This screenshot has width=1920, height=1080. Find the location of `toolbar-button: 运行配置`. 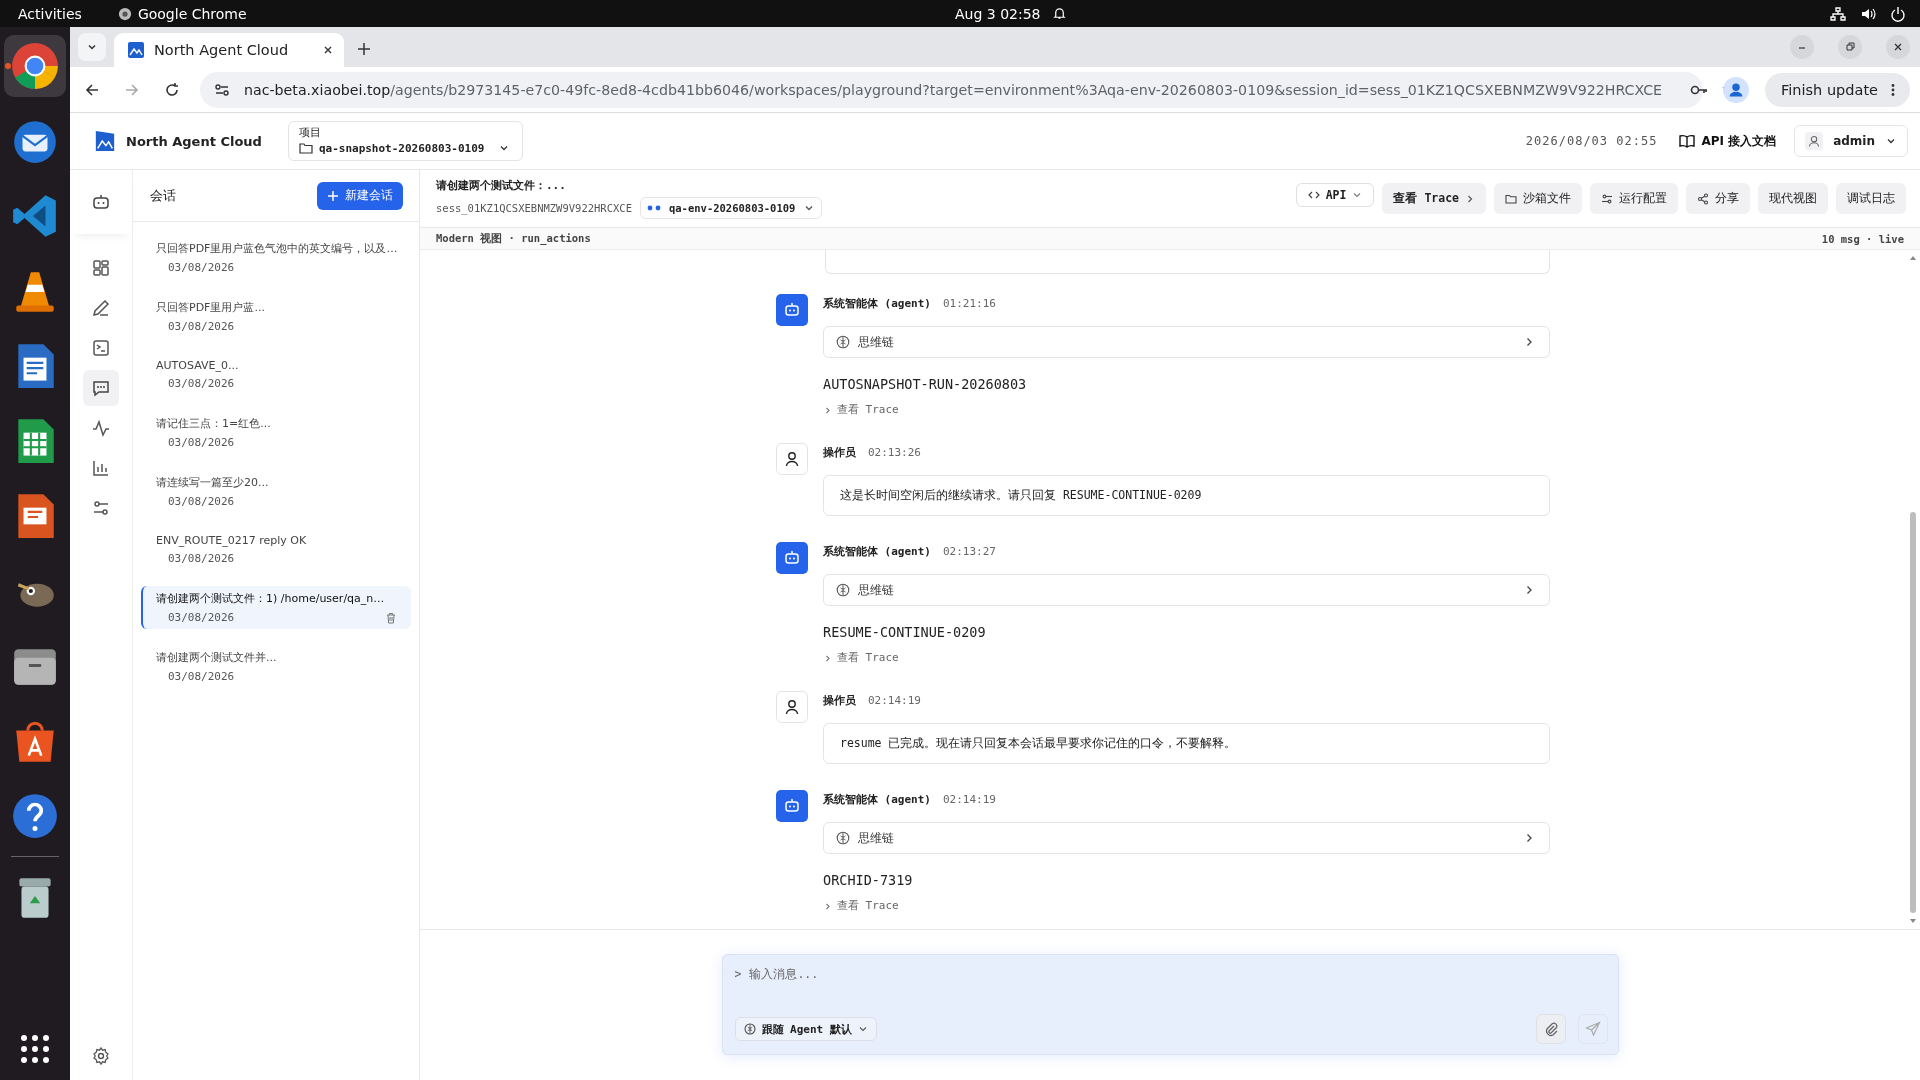

toolbar-button: 运行配置 is located at coordinates (1634, 198).